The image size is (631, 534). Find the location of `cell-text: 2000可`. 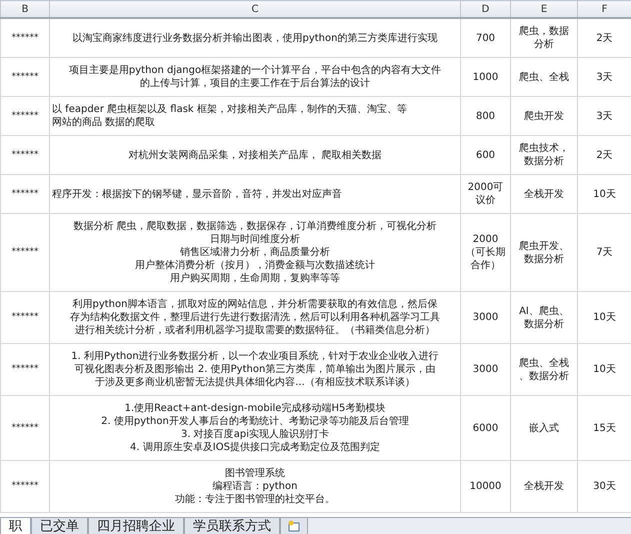

cell-text: 2000可 is located at coordinates (485, 187).